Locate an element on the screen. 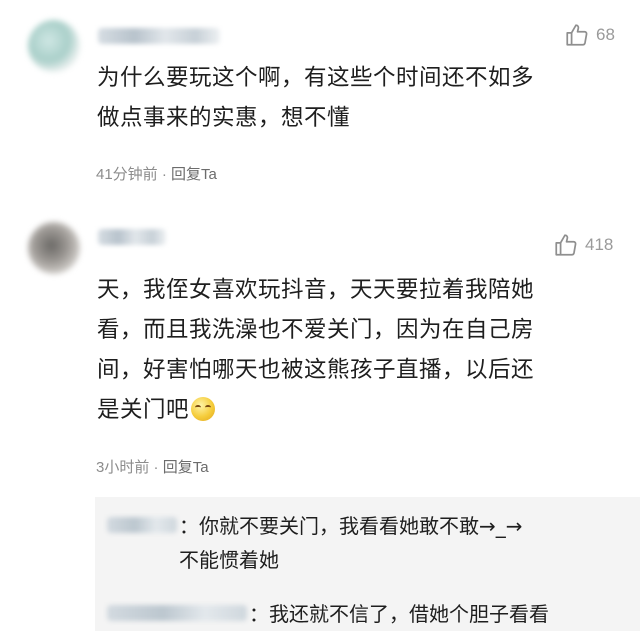 This screenshot has height=631, width=640. comment-meta: 41分钟前 · 回复Ta is located at coordinates (156, 173).